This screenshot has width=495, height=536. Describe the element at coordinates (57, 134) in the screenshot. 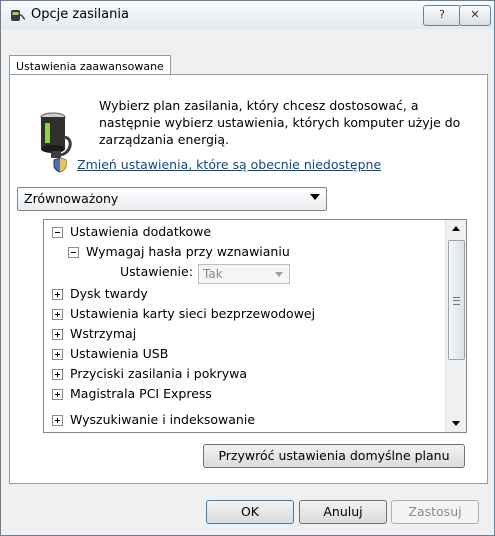

I see `battery-plug-icon` at that location.